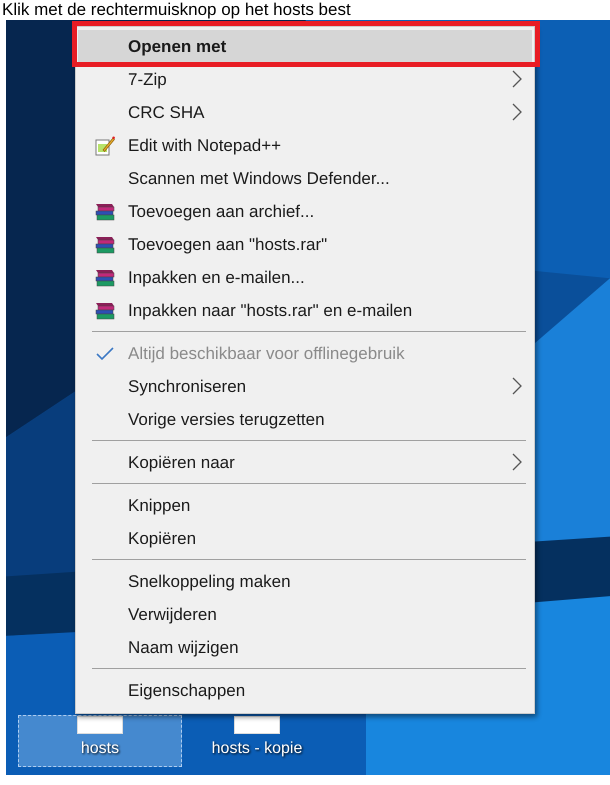 This screenshot has height=785, width=610. I want to click on menu-item: CRC SHA, so click(305, 112).